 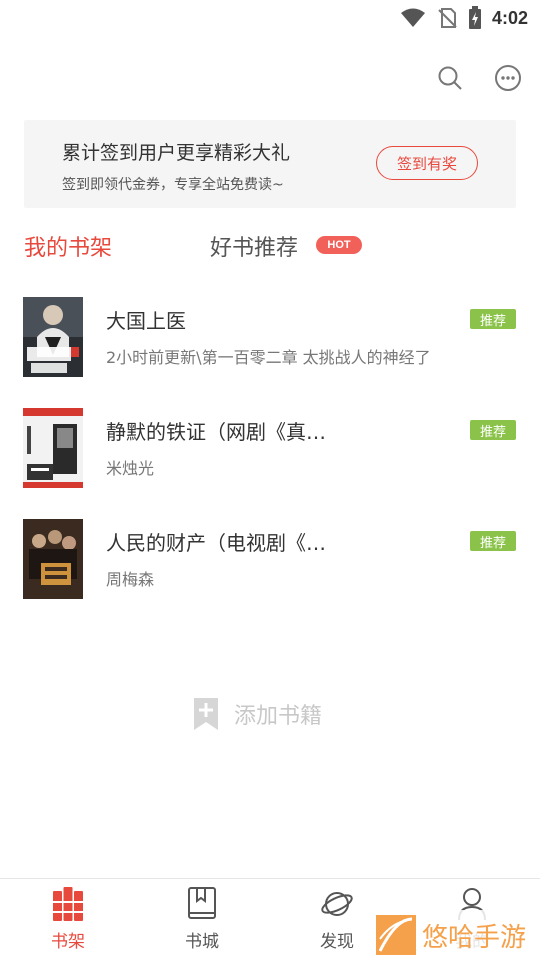 I want to click on planet-icon, so click(x=337, y=904).